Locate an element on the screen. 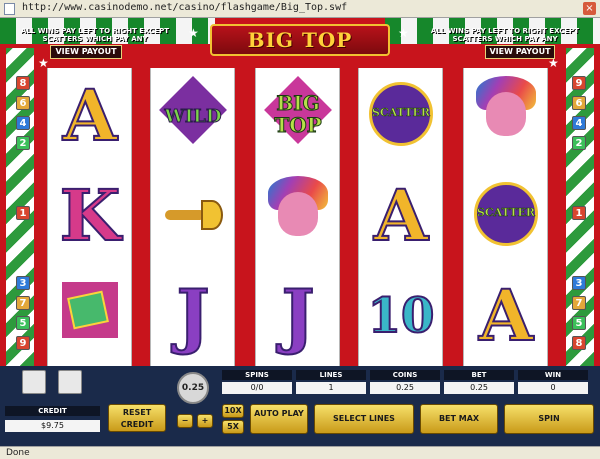 The image size is (600, 459). symbol-K: K is located at coordinates (90, 215).